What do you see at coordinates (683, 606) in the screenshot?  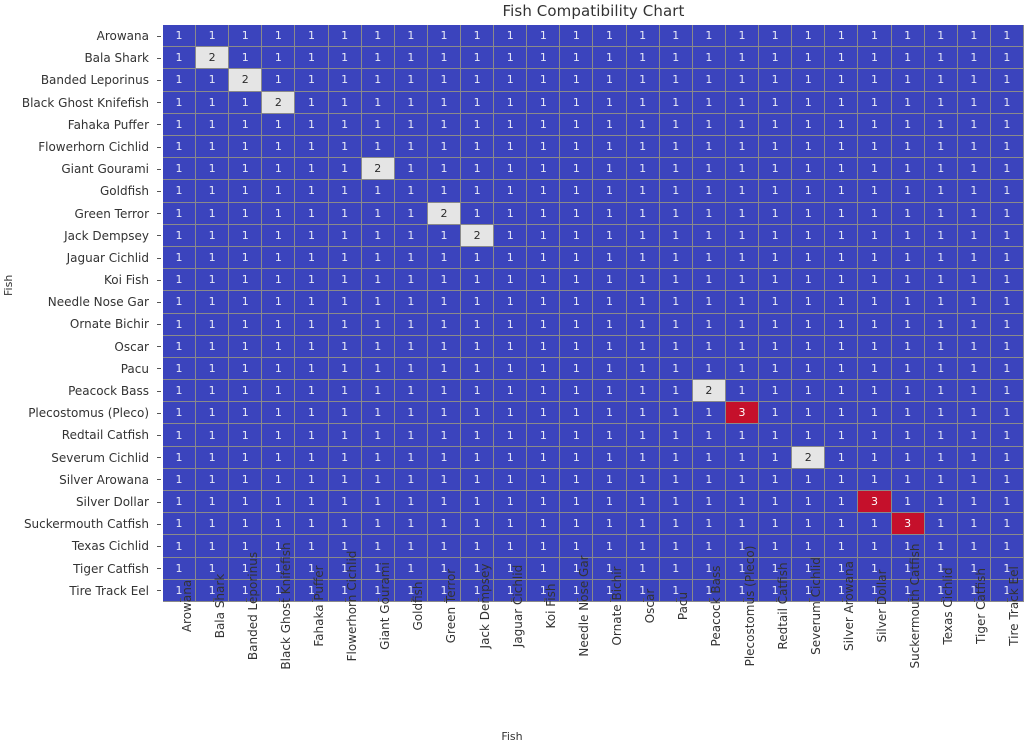 I see `x-tick-label: Pacu` at bounding box center [683, 606].